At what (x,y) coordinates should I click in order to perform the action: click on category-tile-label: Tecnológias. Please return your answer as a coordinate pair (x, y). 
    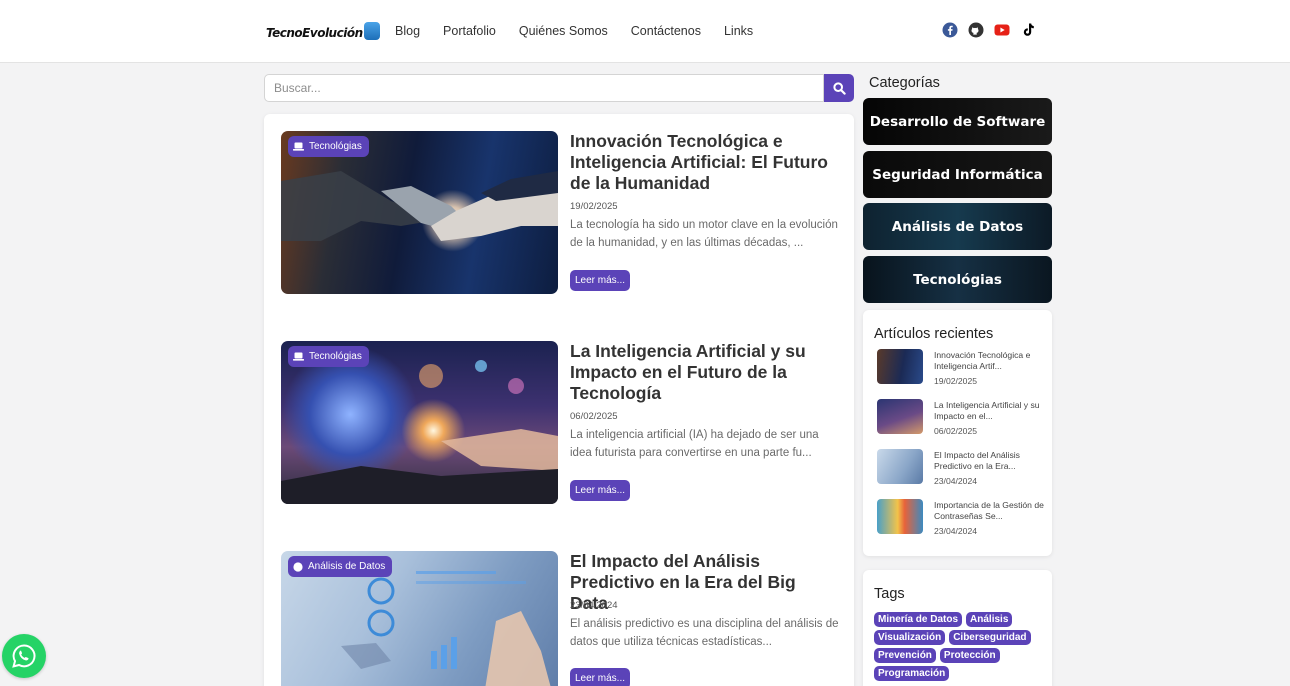
    Looking at the image, I should click on (957, 279).